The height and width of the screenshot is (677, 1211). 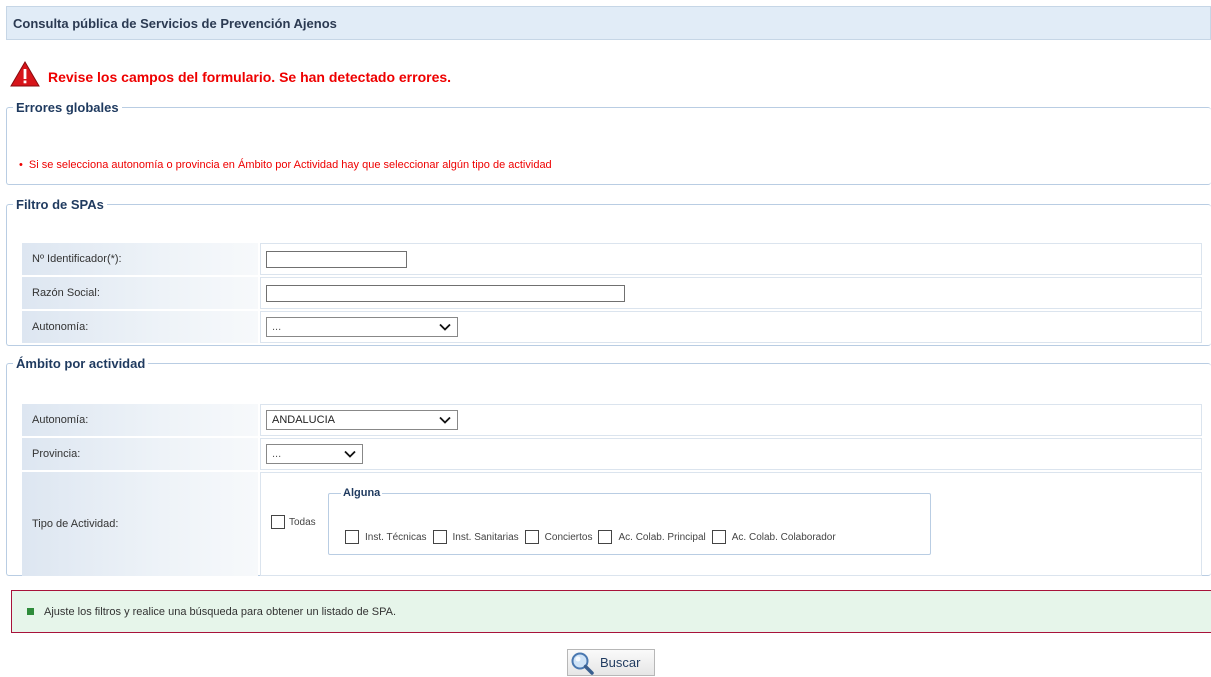 I want to click on identificador-label: Nº Identificador(*):, so click(x=140, y=259).